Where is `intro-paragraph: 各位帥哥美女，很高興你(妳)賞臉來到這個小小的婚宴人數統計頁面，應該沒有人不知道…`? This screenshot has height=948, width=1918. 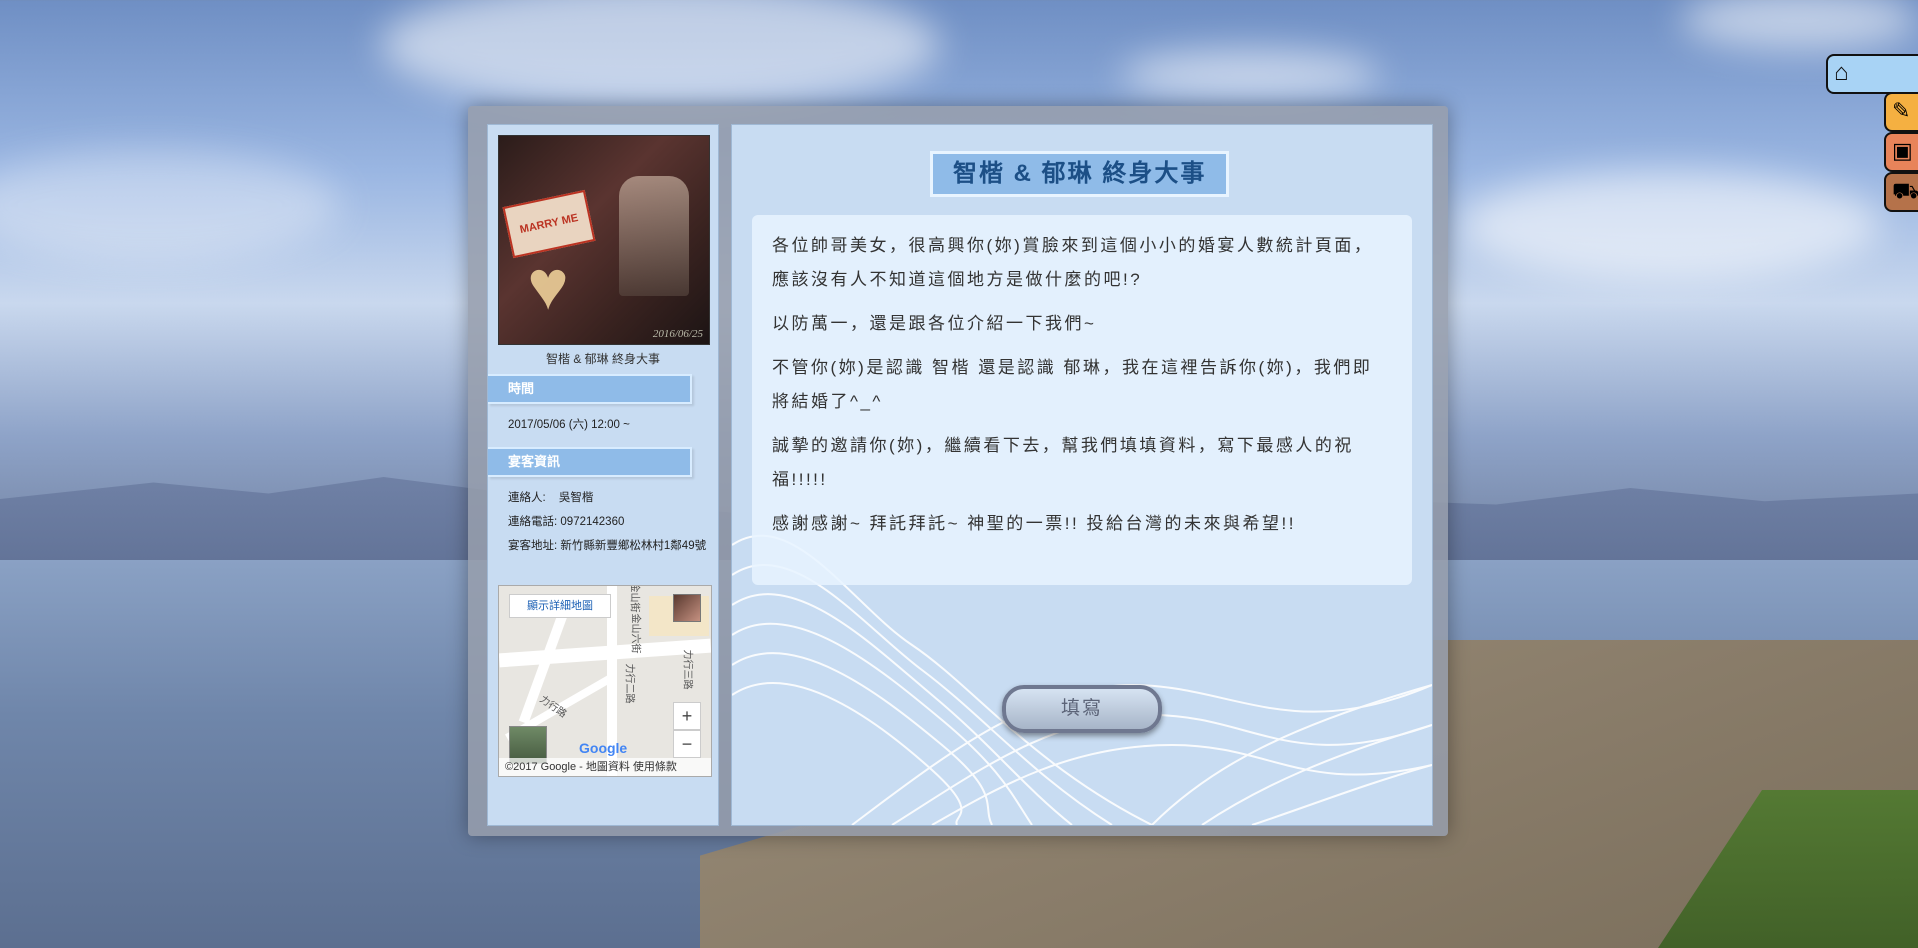 intro-paragraph: 各位帥哥美女，很高興你(妳)賞臉來到這個小小的婚宴人數統計頁面，應該沒有人不知道… is located at coordinates (1073, 262).